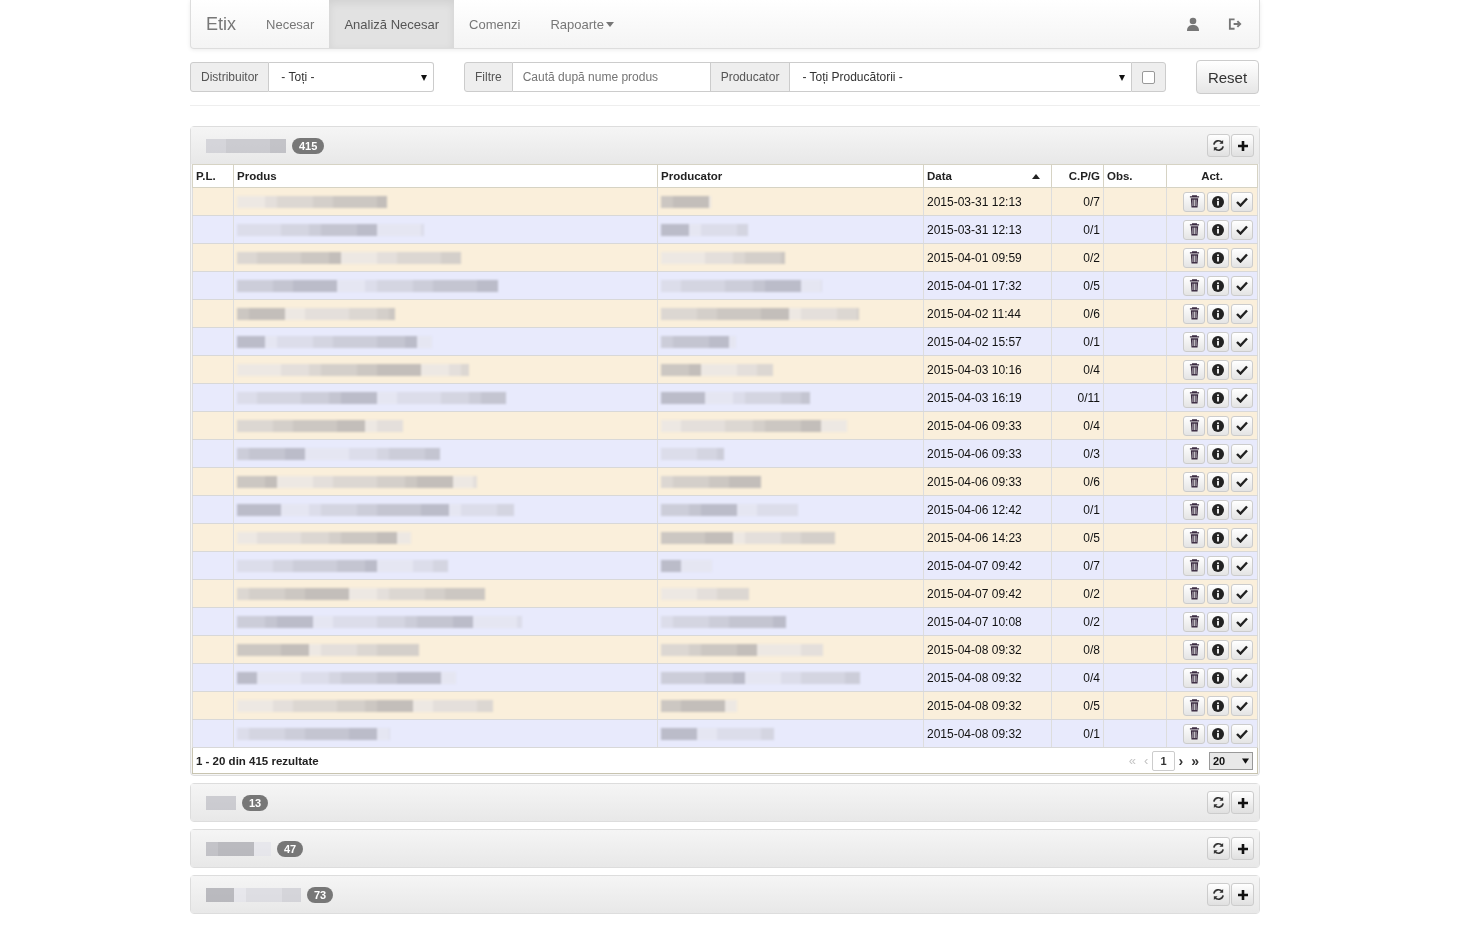 The image size is (1473, 936). I want to click on column-header: C.P/G, so click(1077, 176).